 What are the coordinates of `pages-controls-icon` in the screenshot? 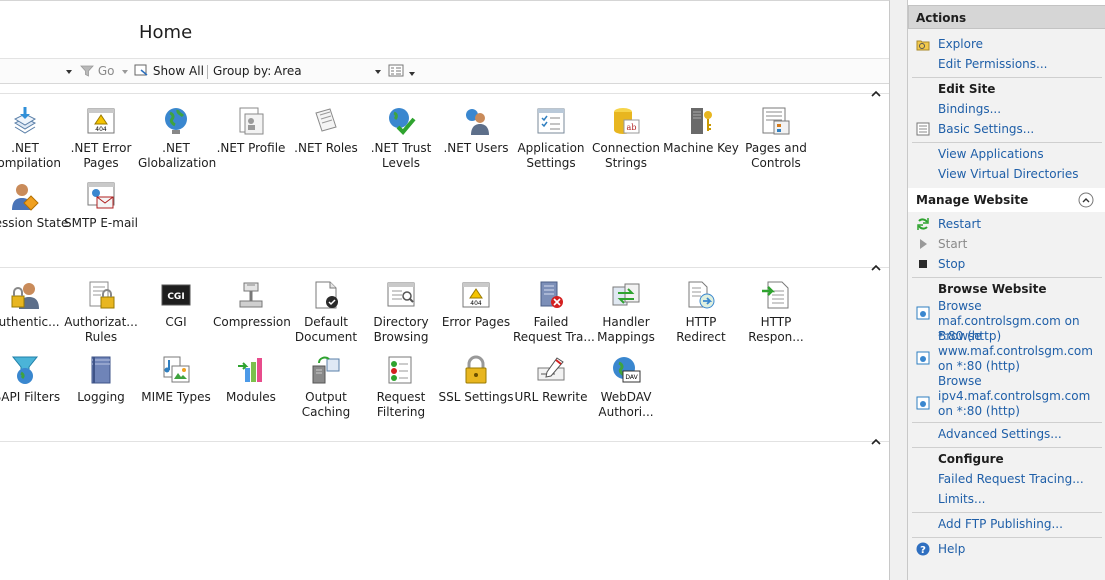 It's located at (776, 121).